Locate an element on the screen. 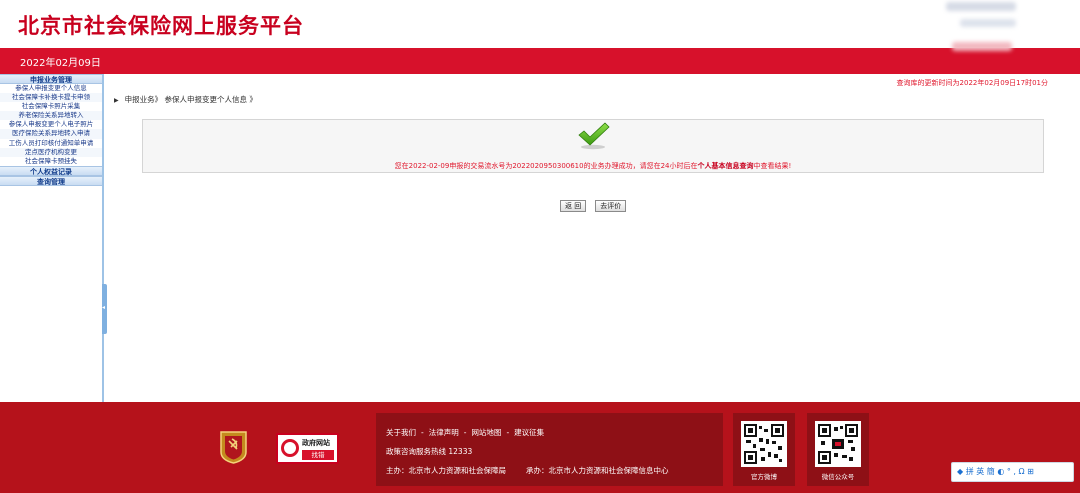 Image resolution: width=1080 pixels, height=493 pixels. sidebar-collapse-handle: ◂ is located at coordinates (104, 309).